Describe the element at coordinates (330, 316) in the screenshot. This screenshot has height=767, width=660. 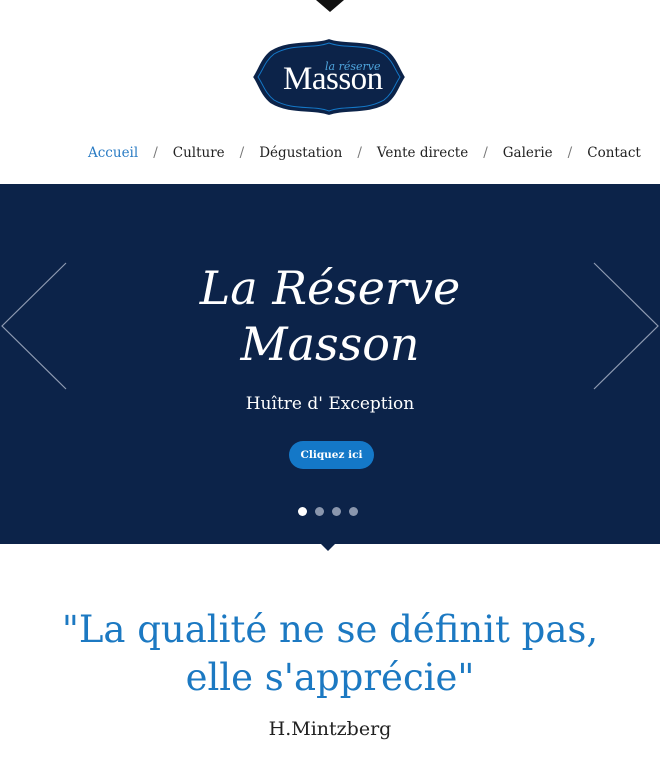
I see `hero-title: La Réserve Masson` at that location.